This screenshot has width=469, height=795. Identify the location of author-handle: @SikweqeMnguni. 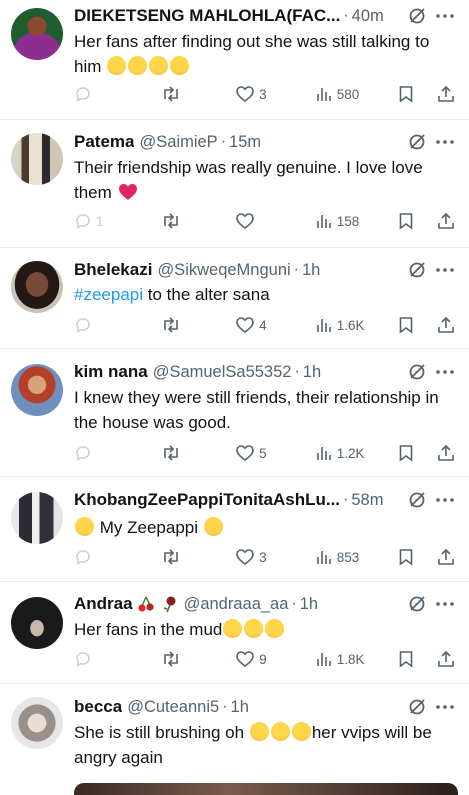
(223, 270).